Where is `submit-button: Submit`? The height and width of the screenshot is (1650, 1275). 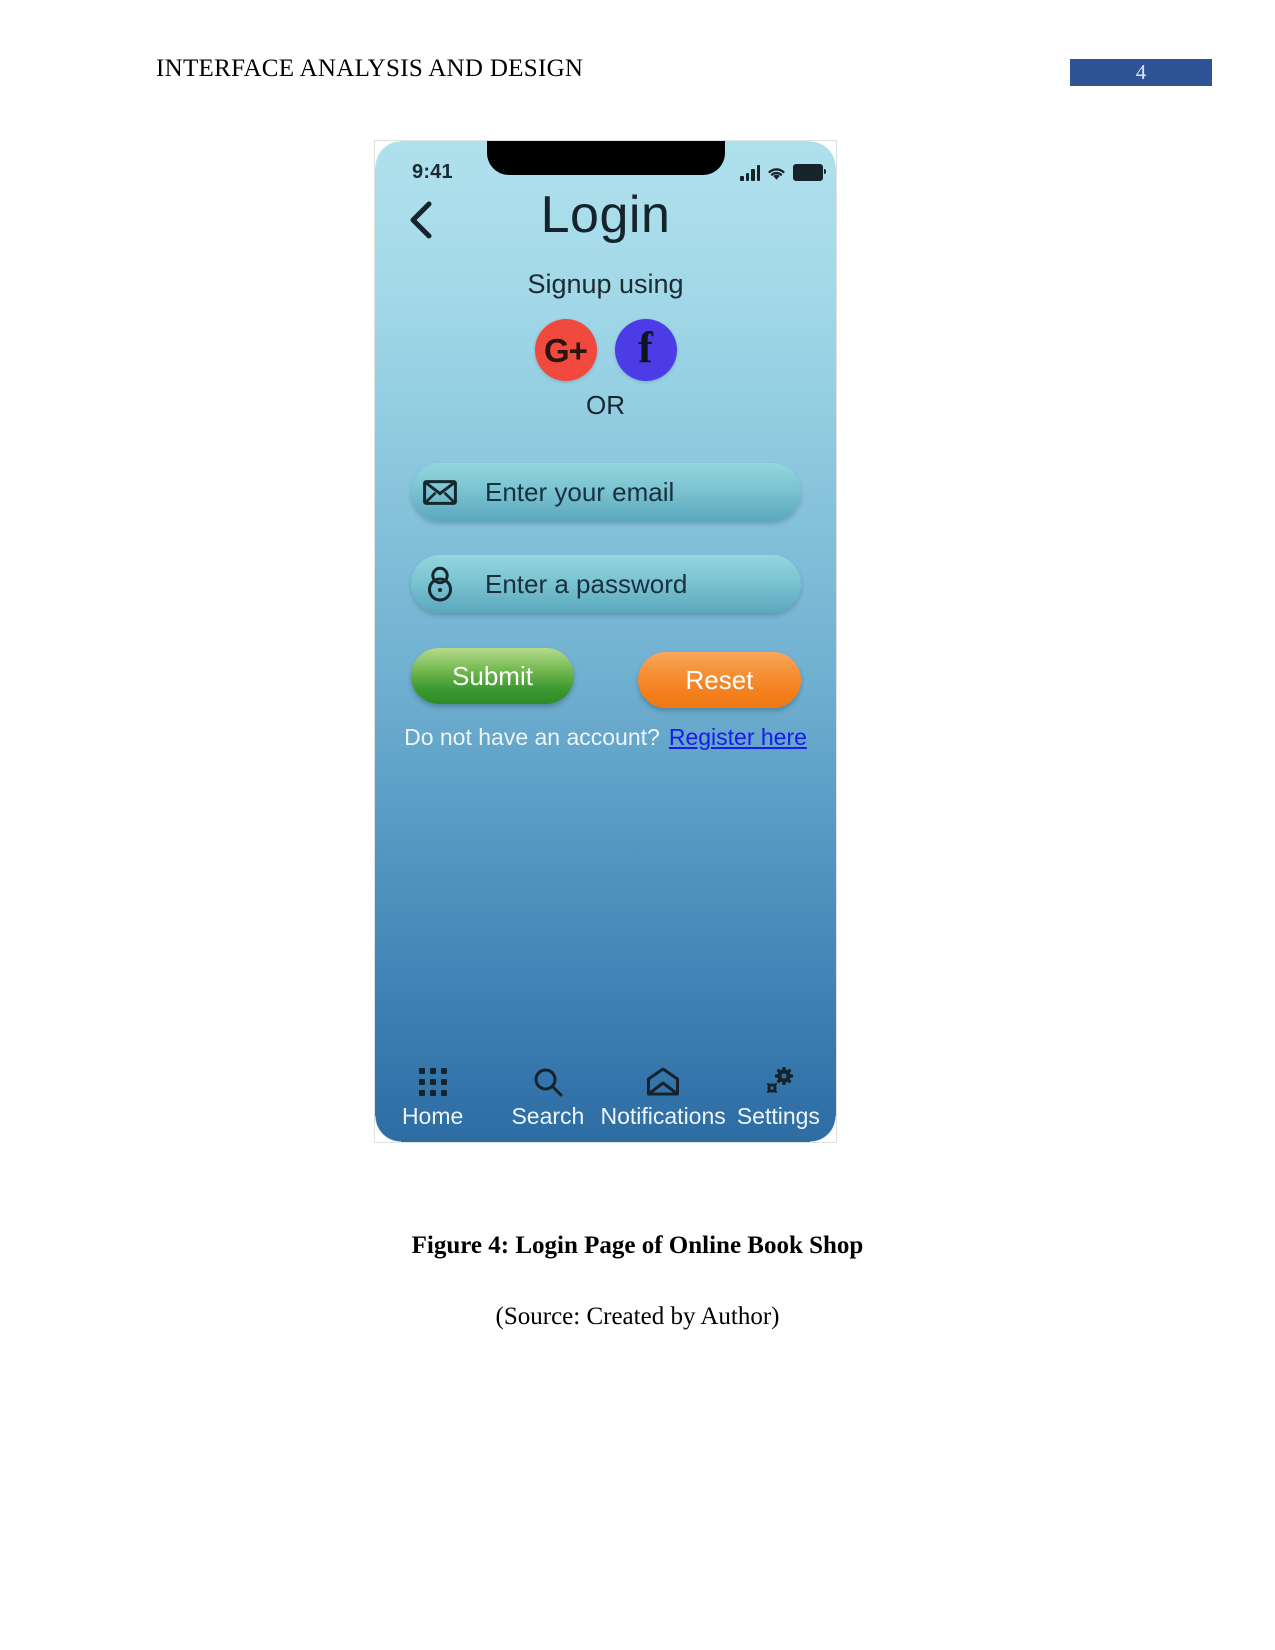
submit-button: Submit is located at coordinates (492, 676).